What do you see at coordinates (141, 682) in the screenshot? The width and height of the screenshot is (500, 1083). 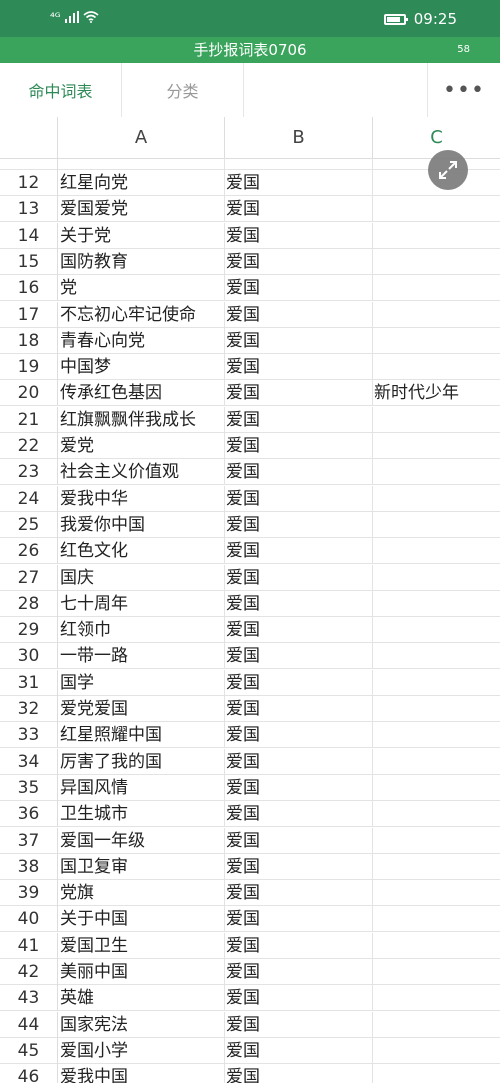 I see `cell-a: 国学` at bounding box center [141, 682].